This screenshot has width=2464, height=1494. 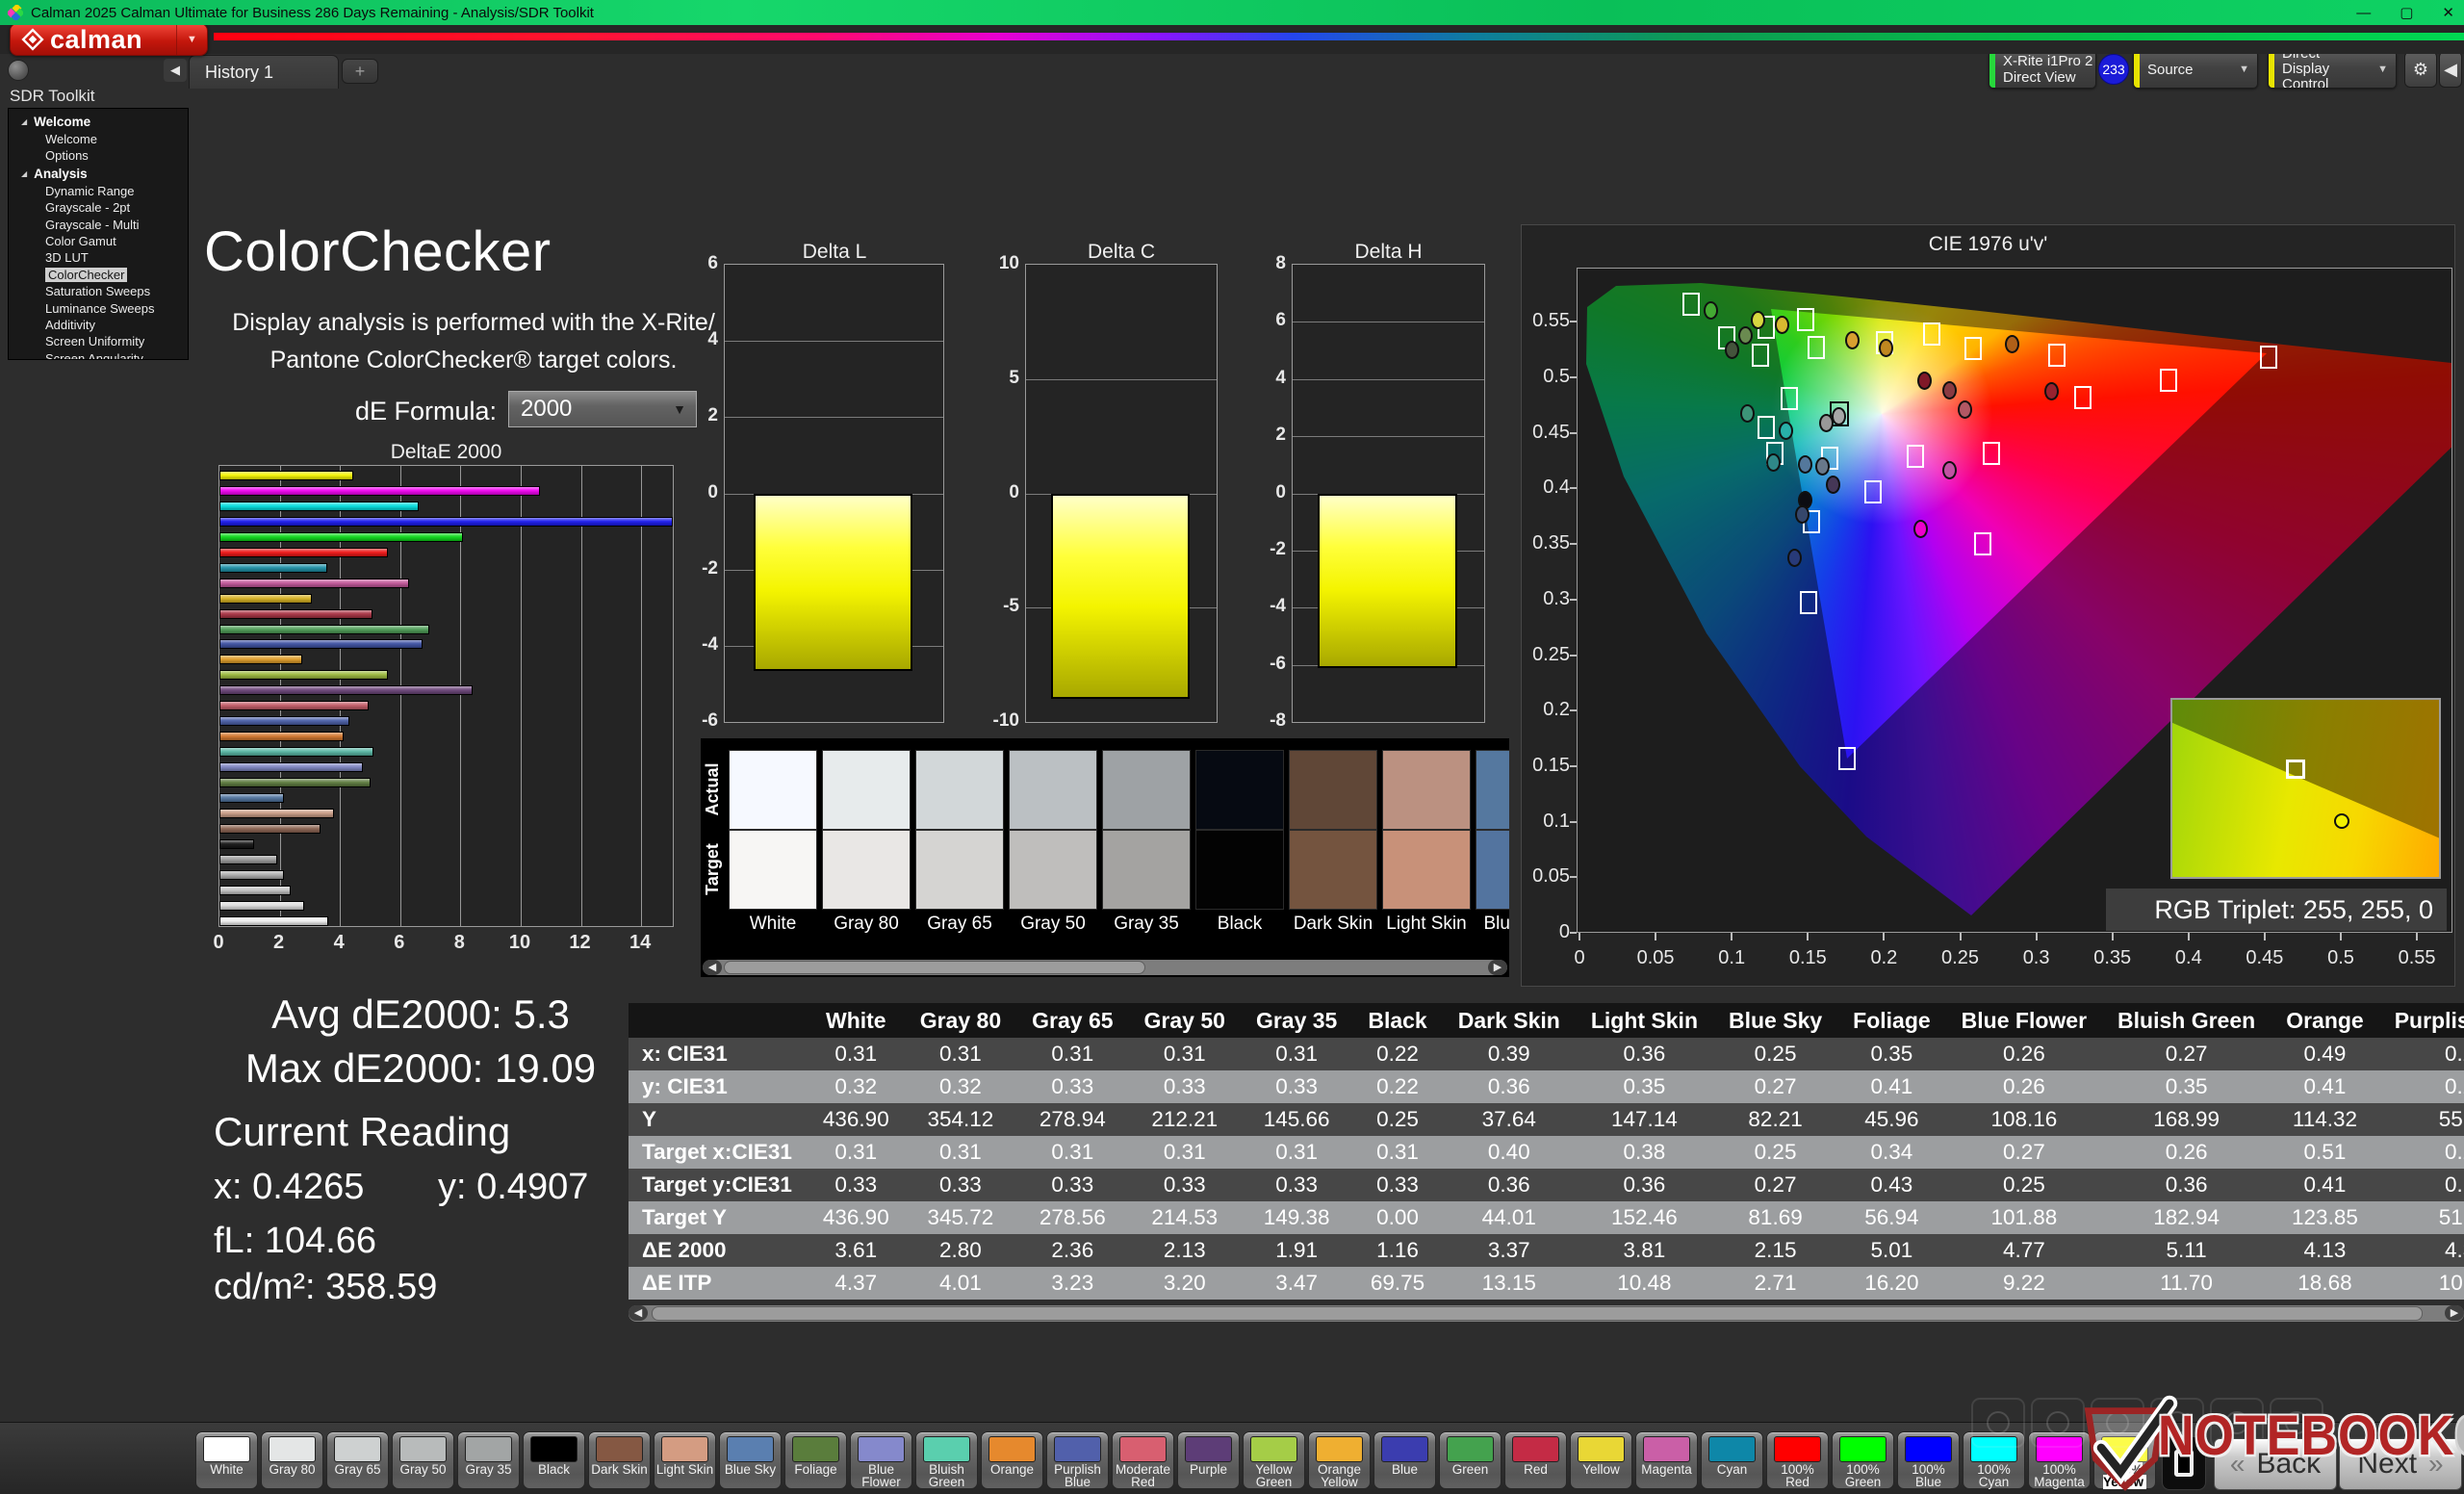 What do you see at coordinates (98, 291) in the screenshot?
I see `sidebar-item-saturation-sweeps: Saturation Sweeps` at bounding box center [98, 291].